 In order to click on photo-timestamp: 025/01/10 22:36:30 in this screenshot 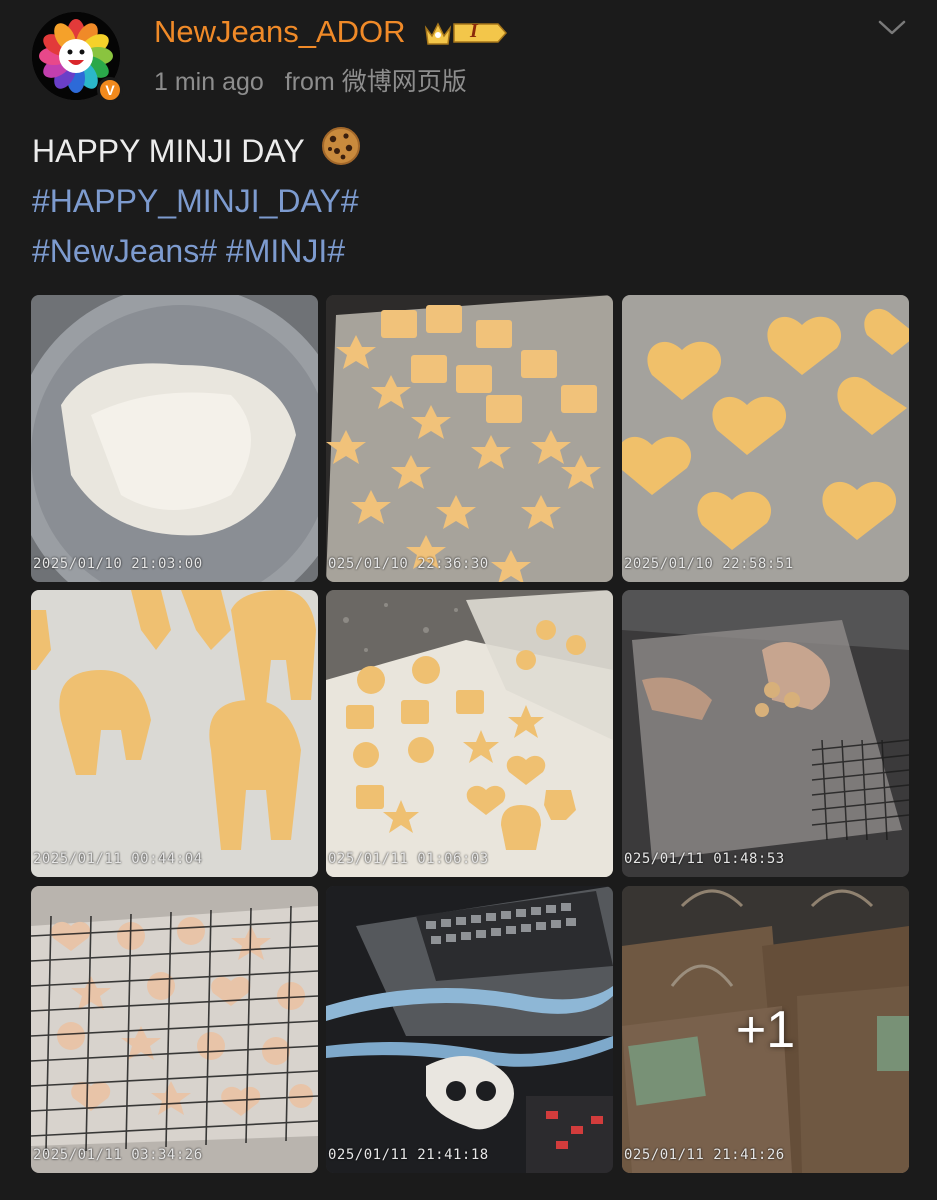, I will do `click(408, 564)`.